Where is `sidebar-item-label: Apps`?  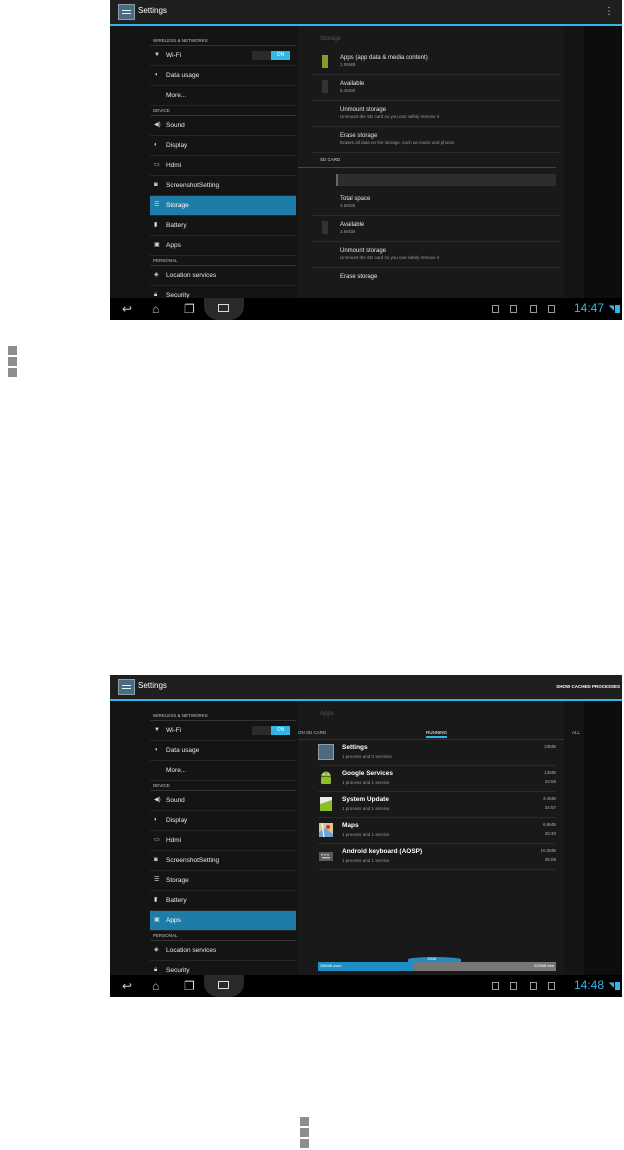 sidebar-item-label: Apps is located at coordinates (173, 245).